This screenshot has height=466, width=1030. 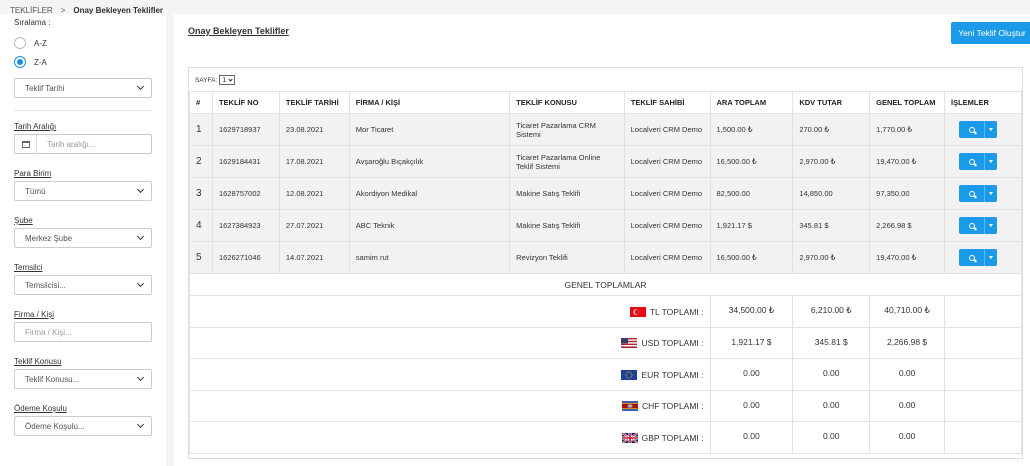 What do you see at coordinates (907, 102) in the screenshot?
I see `column-header: GENEL TOPLAM` at bounding box center [907, 102].